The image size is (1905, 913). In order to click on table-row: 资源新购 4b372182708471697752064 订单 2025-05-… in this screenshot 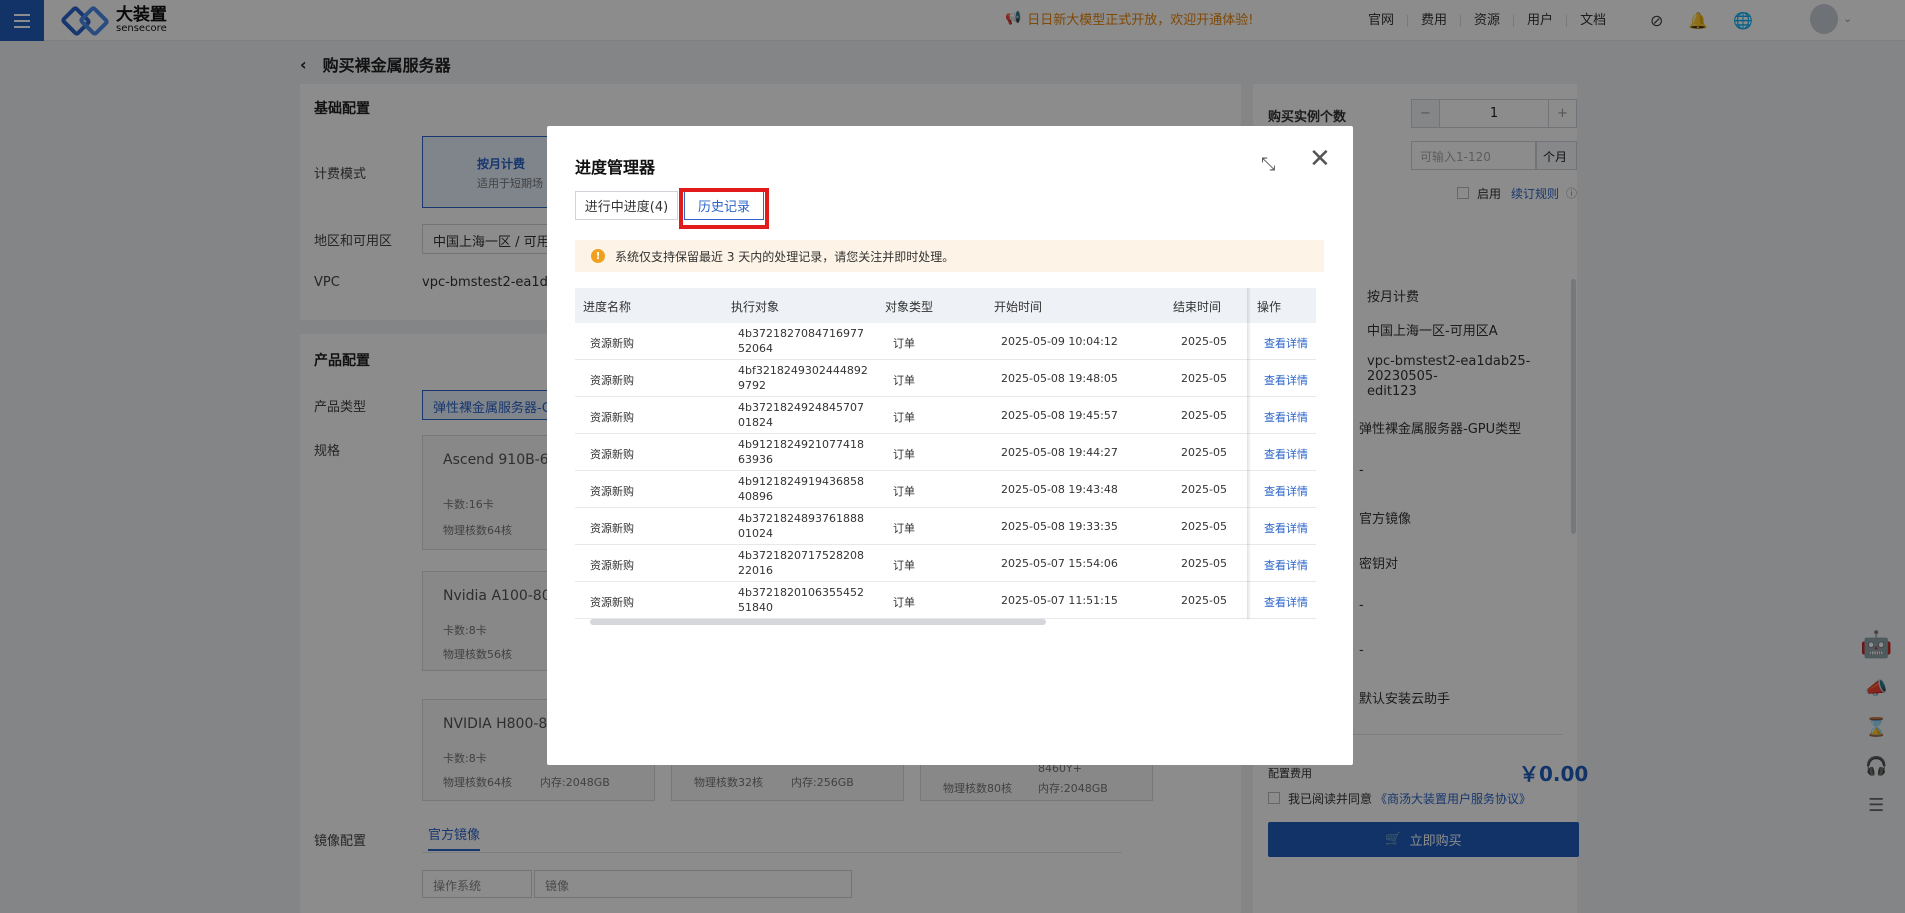, I will do `click(945, 341)`.